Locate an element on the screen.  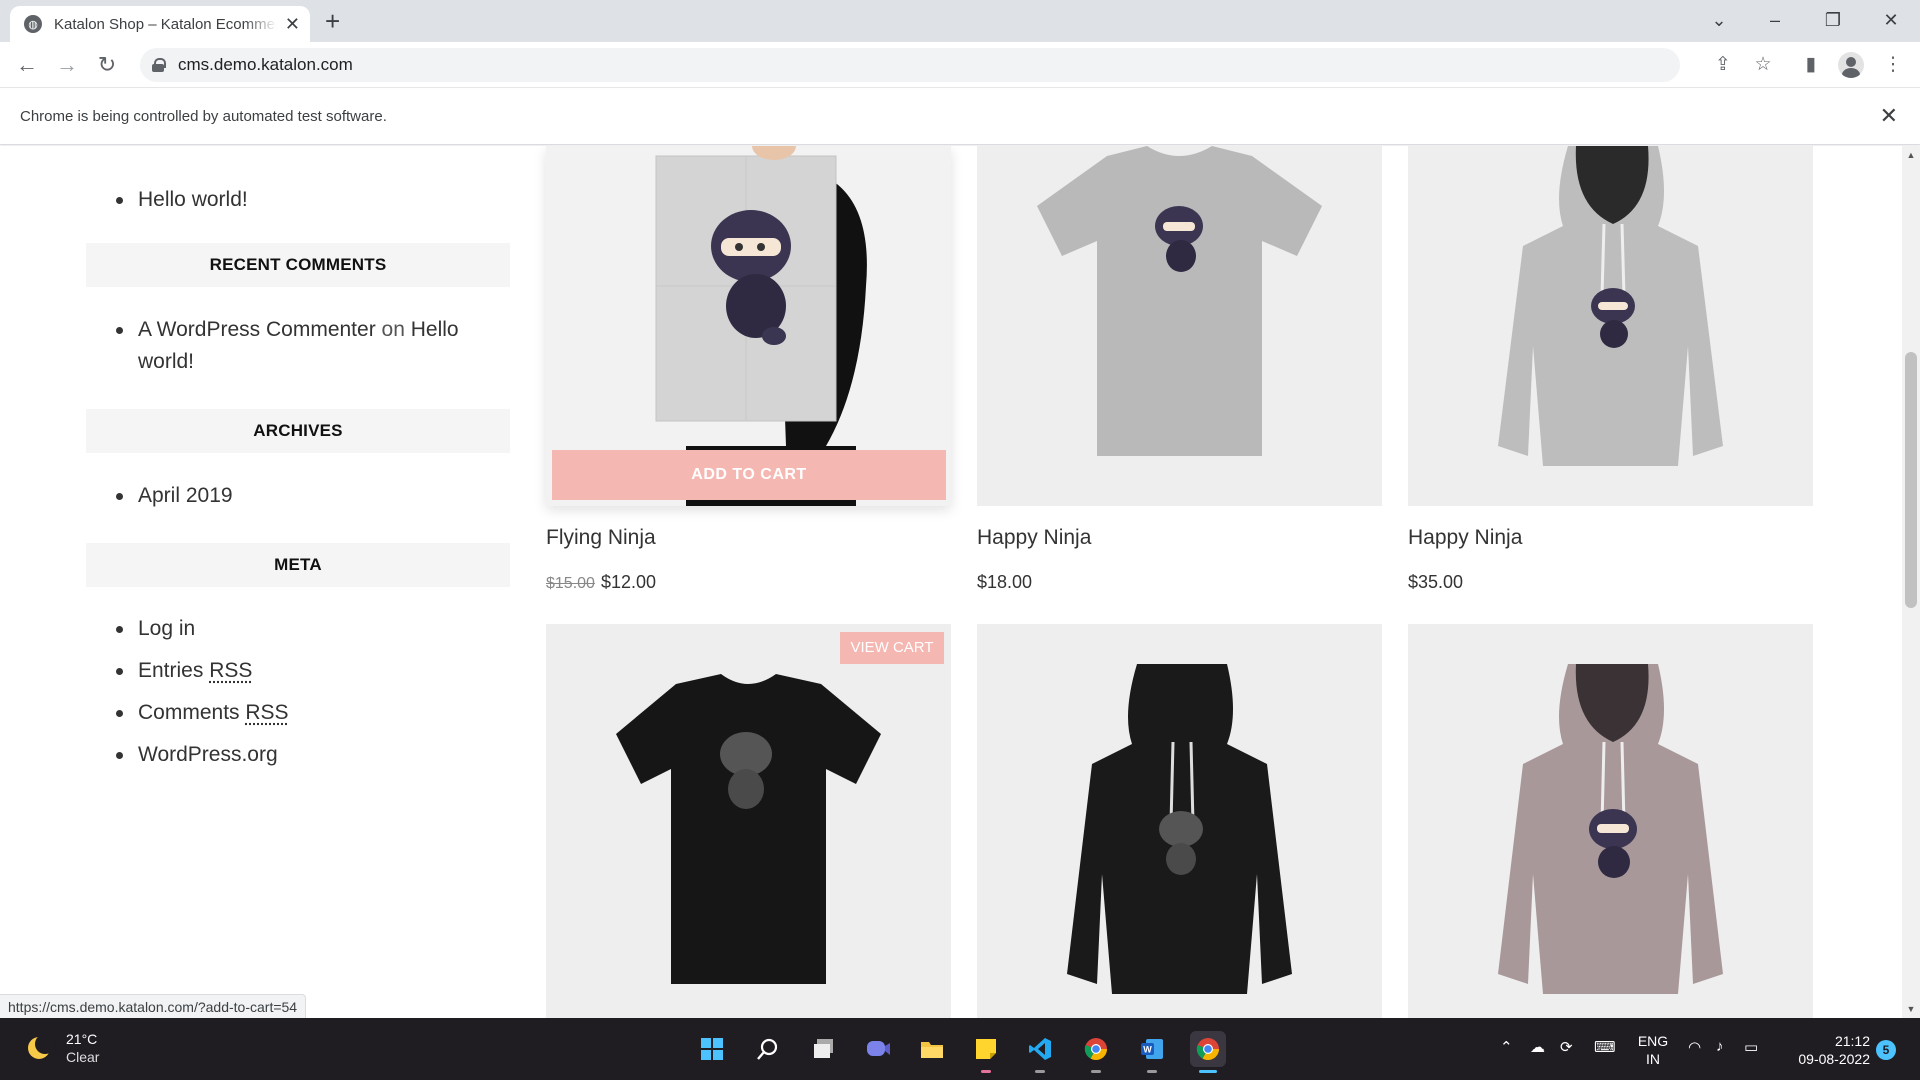
browser-toolbar: ← → ↻ cms.demo.katalon.com ⇪ ☆ ▮ ⋮ is located at coordinates (960, 65).